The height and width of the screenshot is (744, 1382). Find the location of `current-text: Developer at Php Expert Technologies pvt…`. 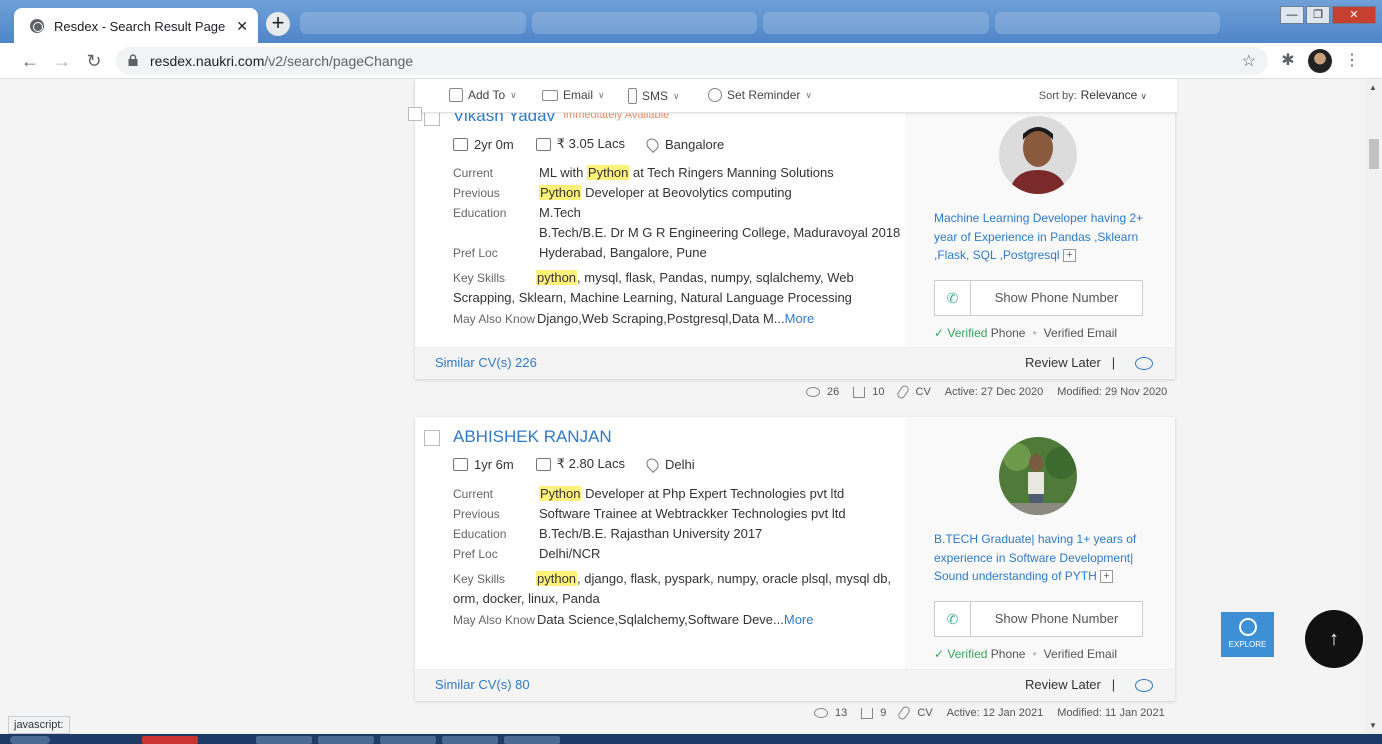

current-text: Developer at Php Expert Technologies pvt… is located at coordinates (713, 493).